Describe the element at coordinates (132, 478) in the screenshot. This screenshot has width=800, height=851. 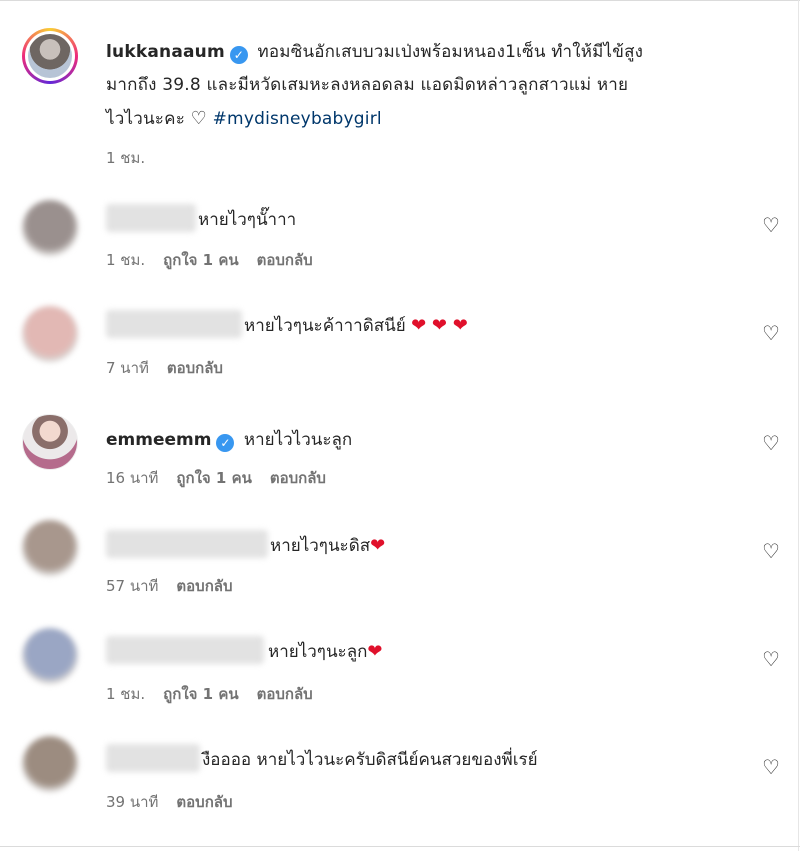
I see `comment-time: 16 นาที` at that location.